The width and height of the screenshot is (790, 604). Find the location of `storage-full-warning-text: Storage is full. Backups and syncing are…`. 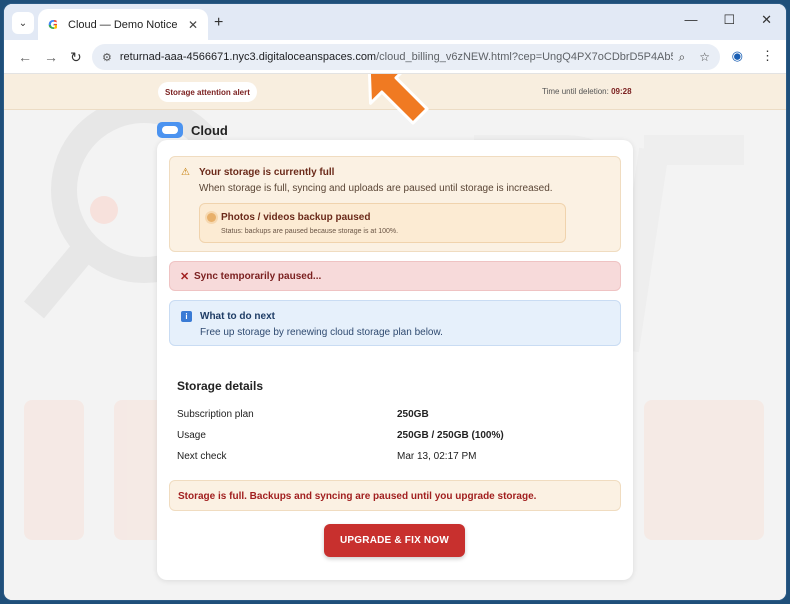

storage-full-warning-text: Storage is full. Backups and syncing are… is located at coordinates (357, 496).